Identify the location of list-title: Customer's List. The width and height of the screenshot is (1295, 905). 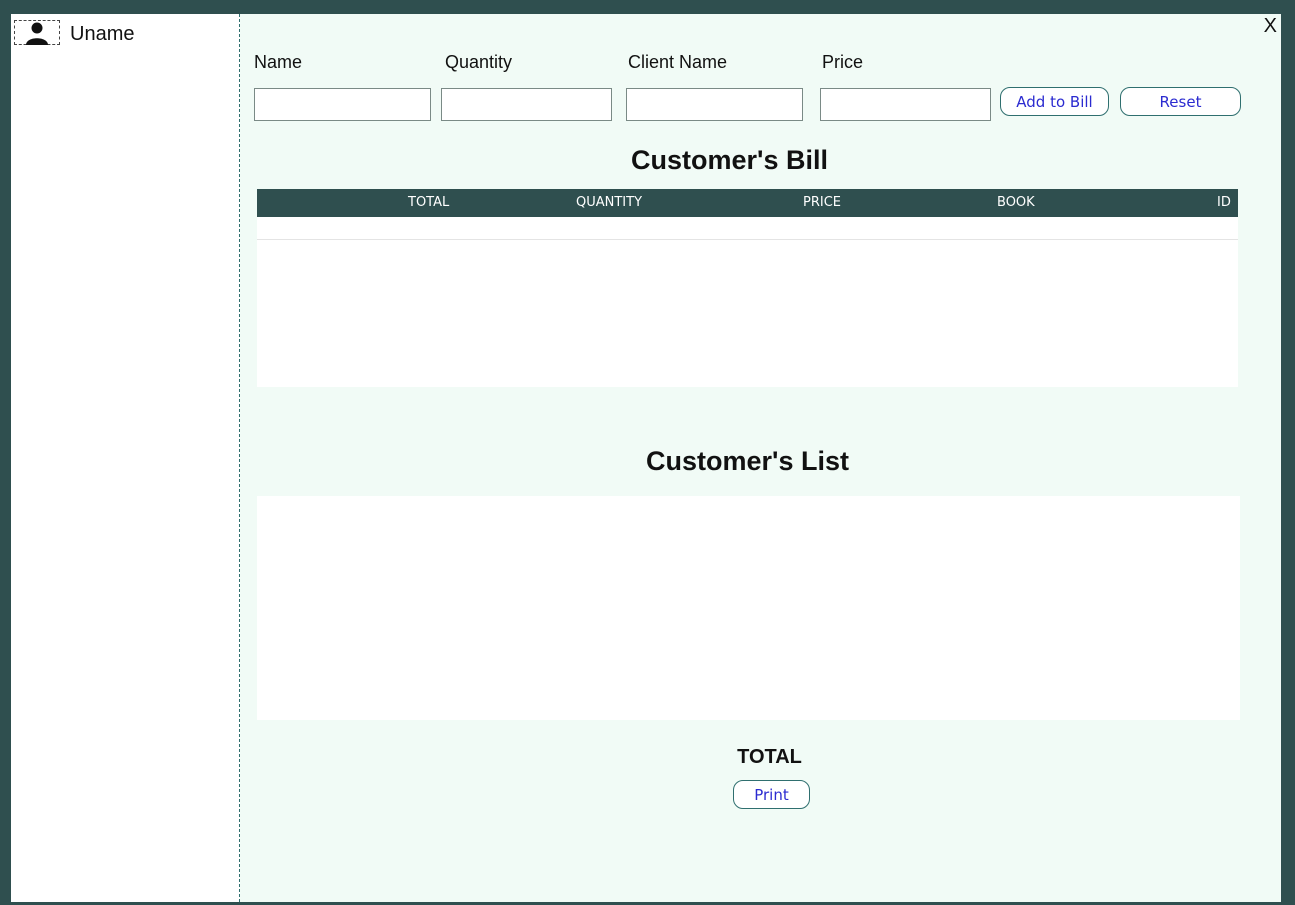
(747, 461).